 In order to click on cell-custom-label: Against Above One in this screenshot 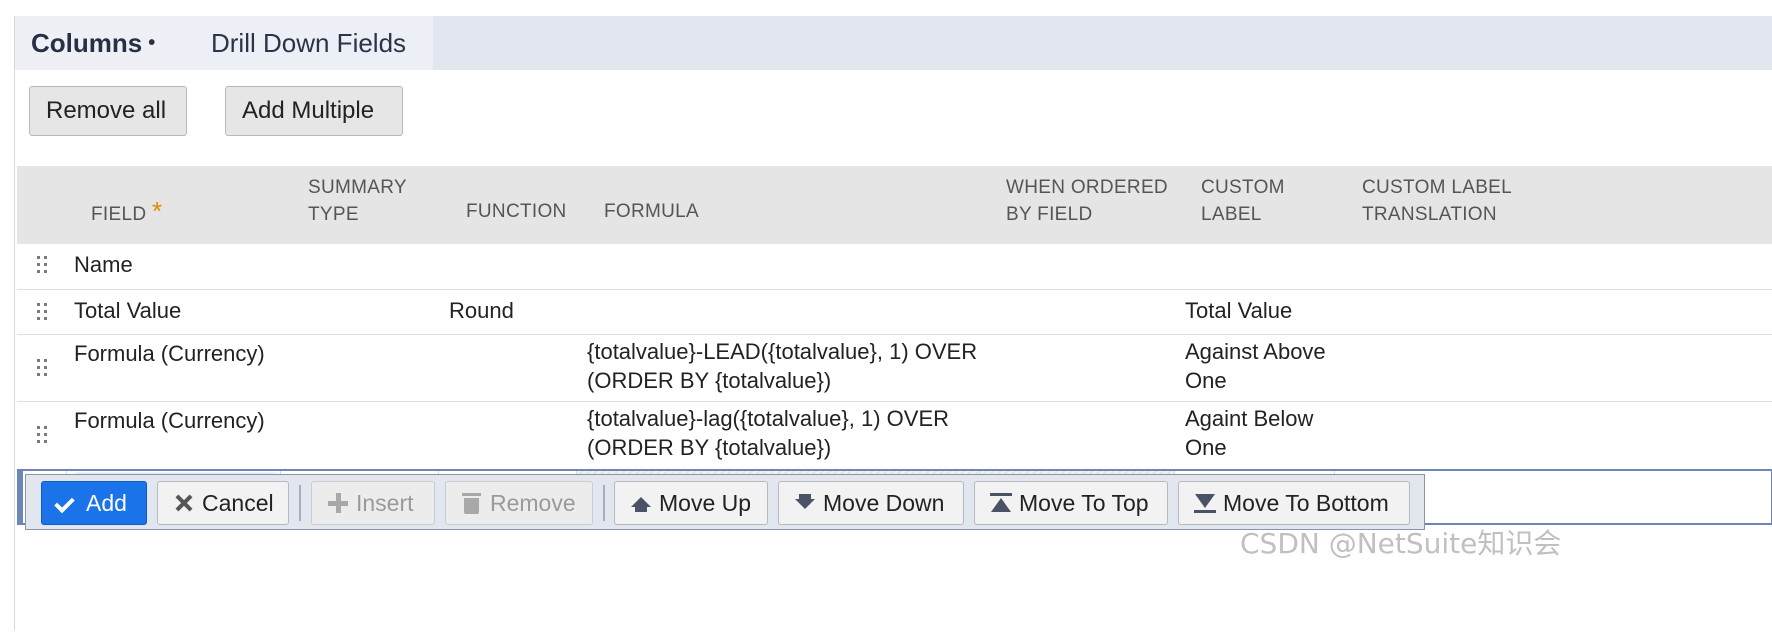, I will do `click(1255, 366)`.